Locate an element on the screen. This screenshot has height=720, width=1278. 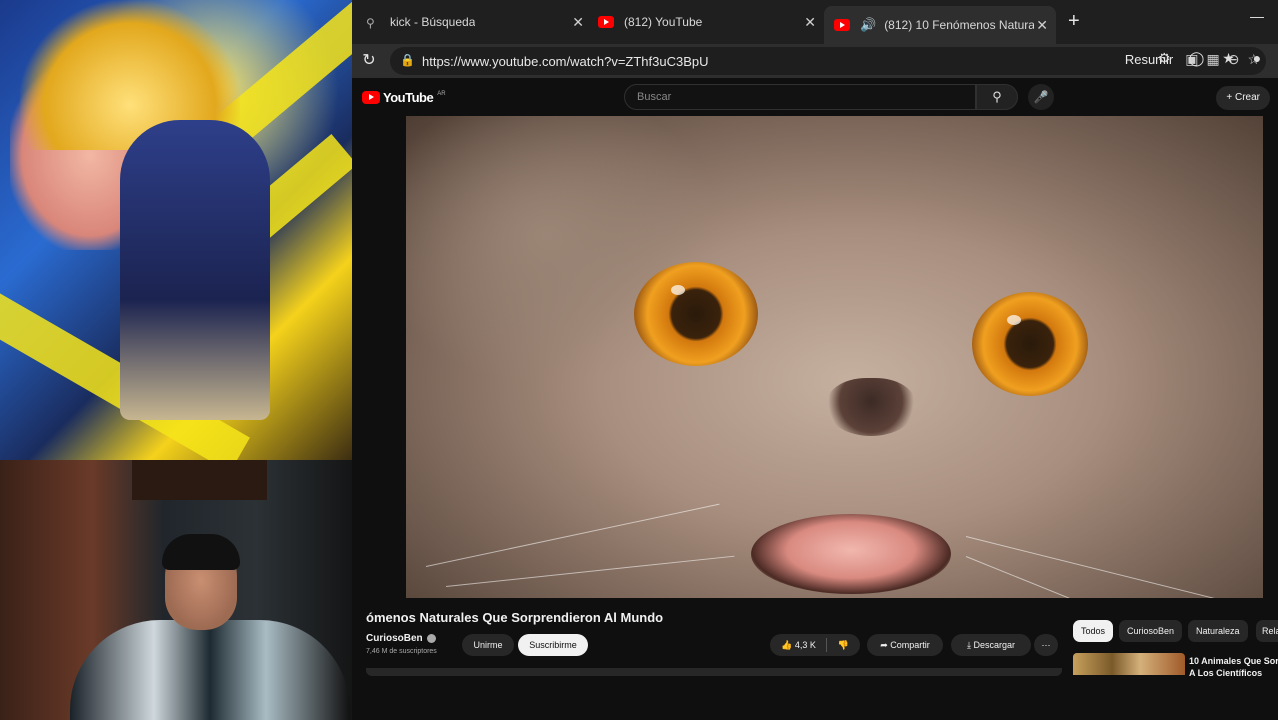
chip-channel: CuriosoBen is located at coordinates (1151, 631).